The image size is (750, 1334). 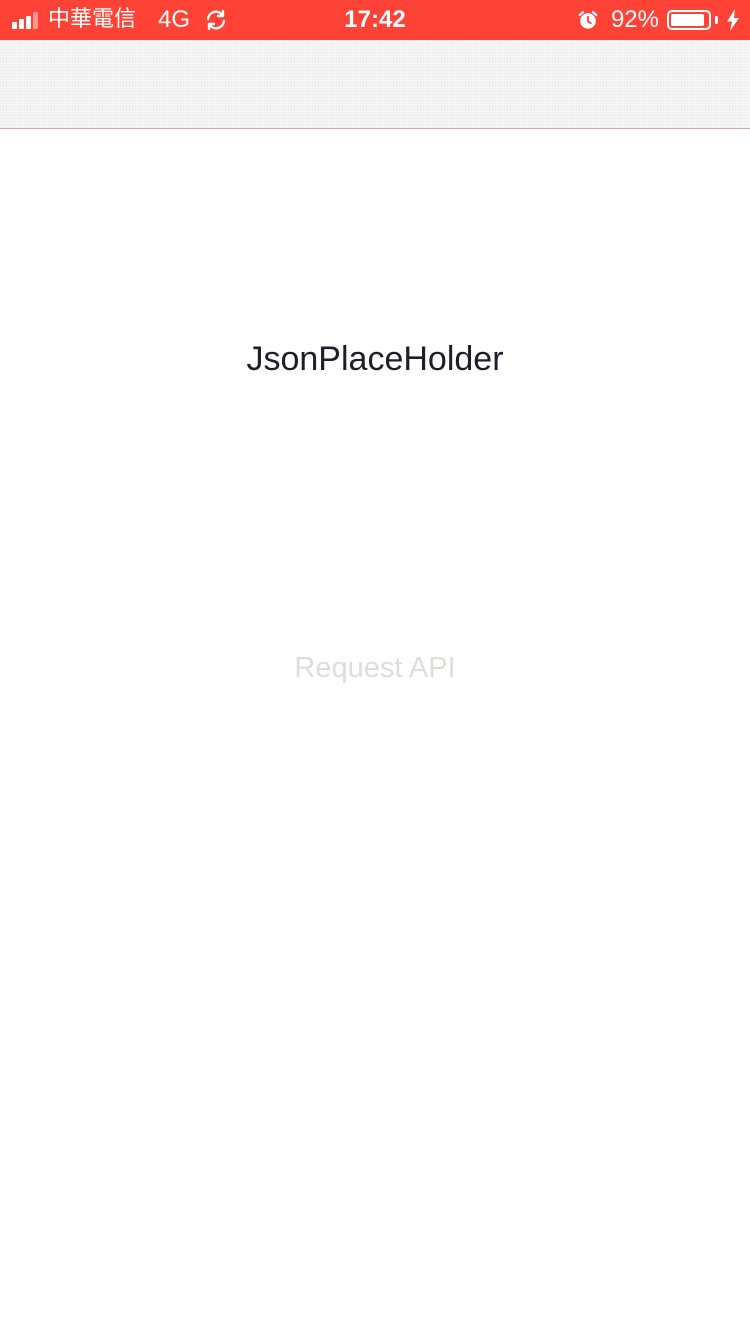 I want to click on battery-fill, so click(x=687, y=20).